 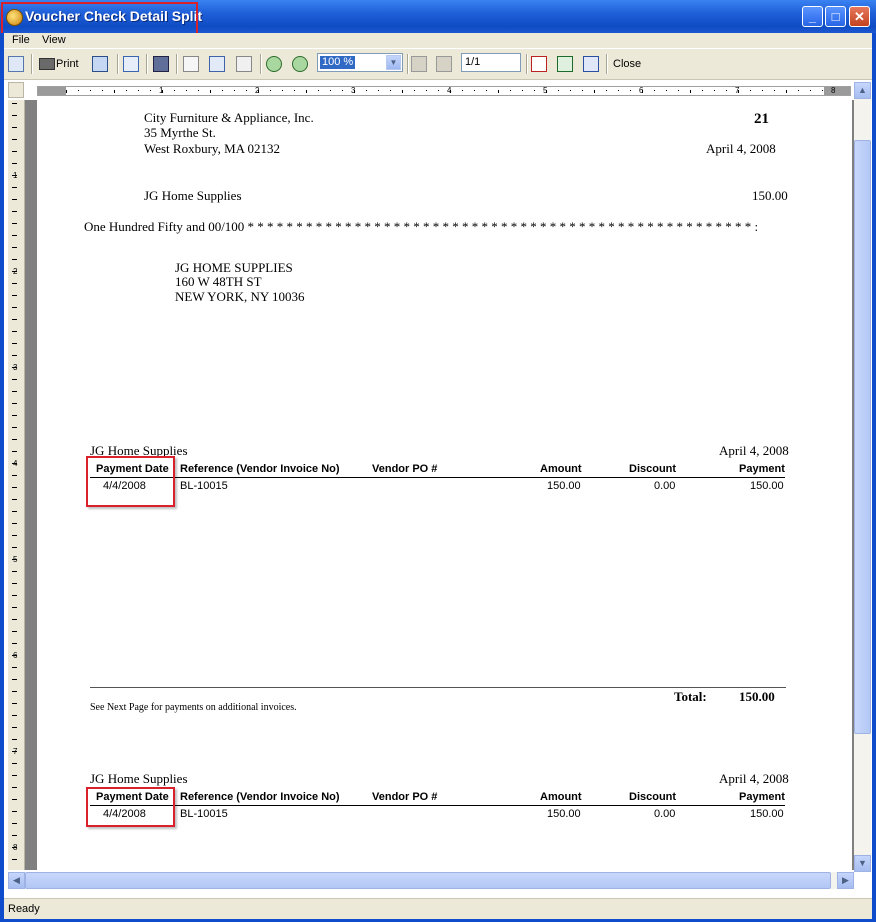 I want to click on word-export-icon, so click(x=591, y=64).